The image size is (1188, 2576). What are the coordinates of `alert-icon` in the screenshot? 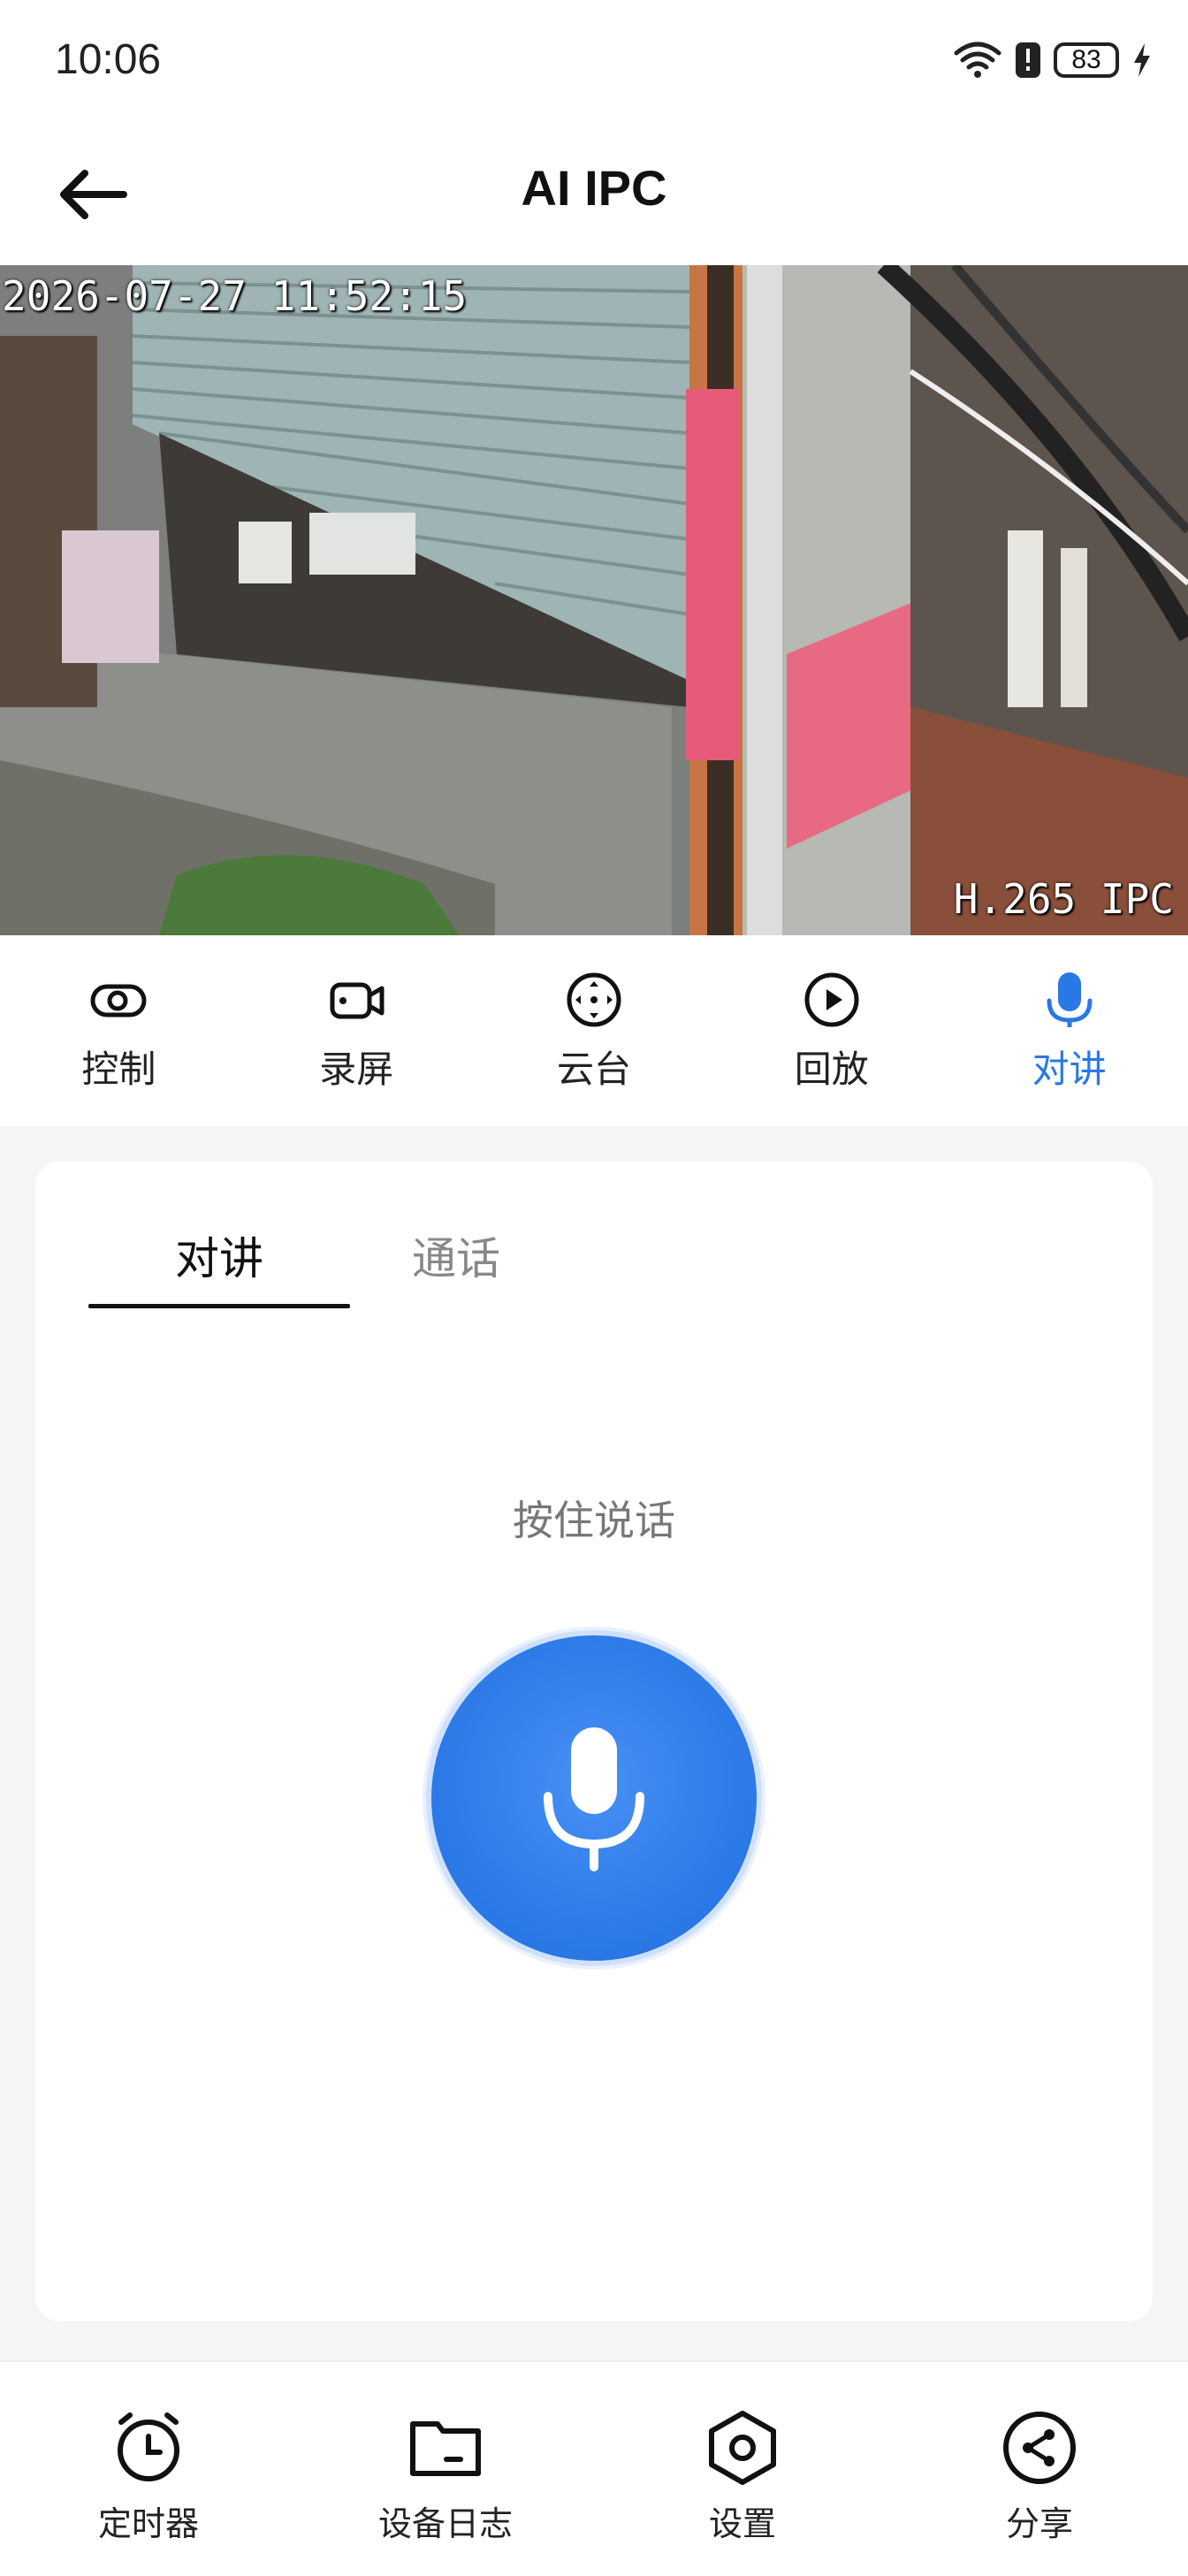 It's located at (1028, 60).